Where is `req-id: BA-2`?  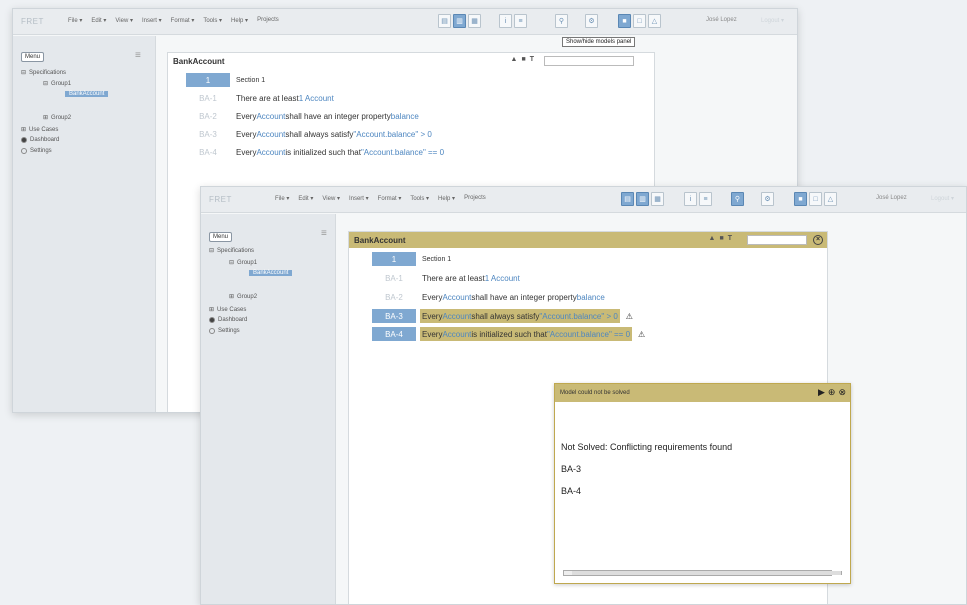
req-id: BA-2 is located at coordinates (394, 297).